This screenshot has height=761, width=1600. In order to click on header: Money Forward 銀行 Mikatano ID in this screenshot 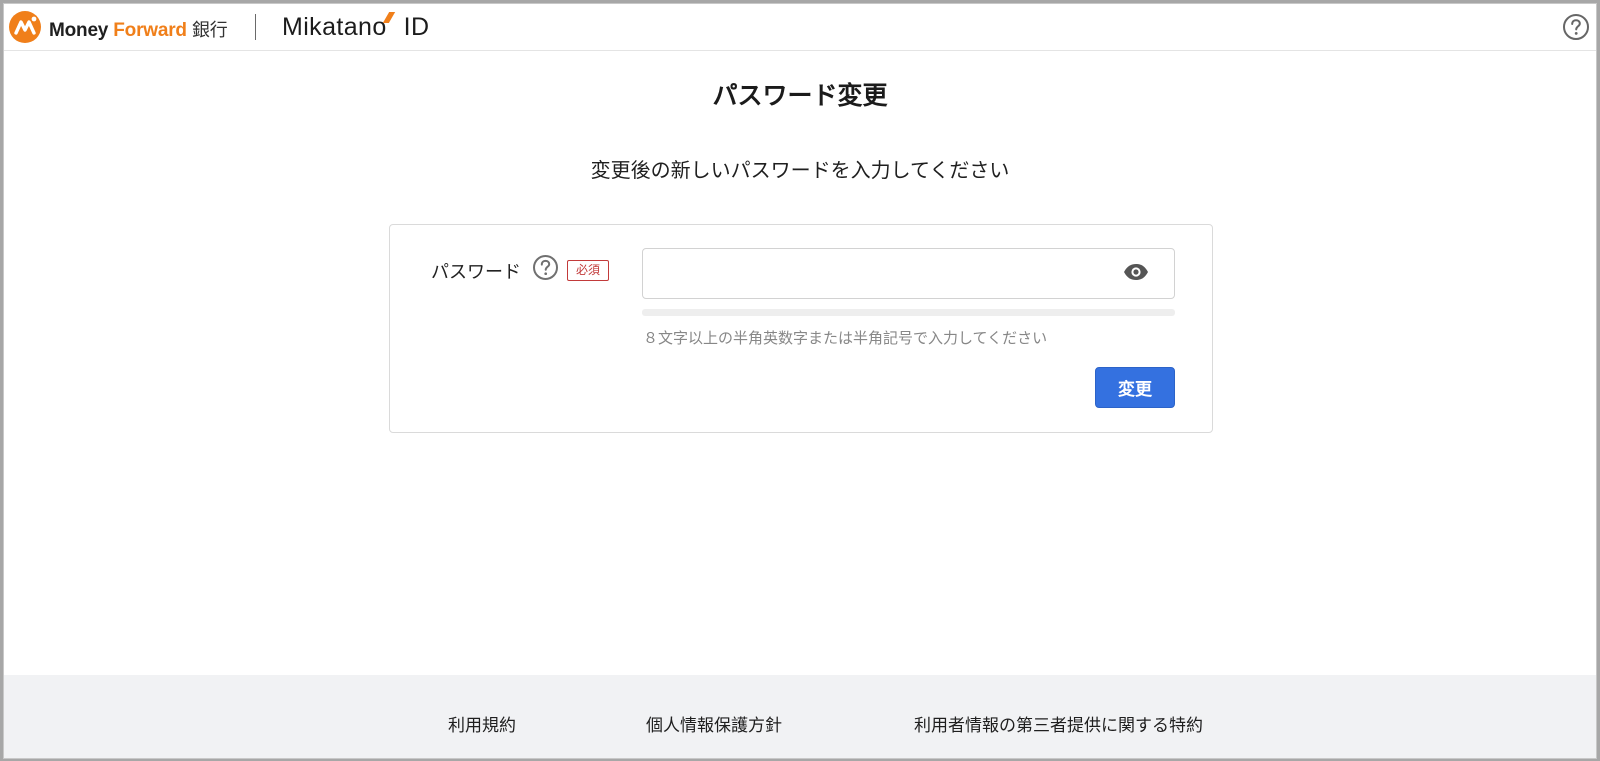, I will do `click(800, 27)`.